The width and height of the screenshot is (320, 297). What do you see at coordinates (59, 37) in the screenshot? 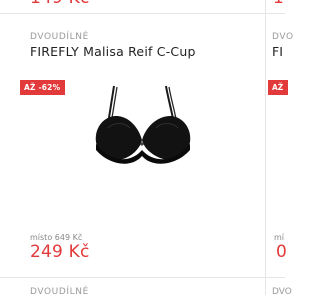
I see `product-category: DVOUDÍLNÉ` at bounding box center [59, 37].